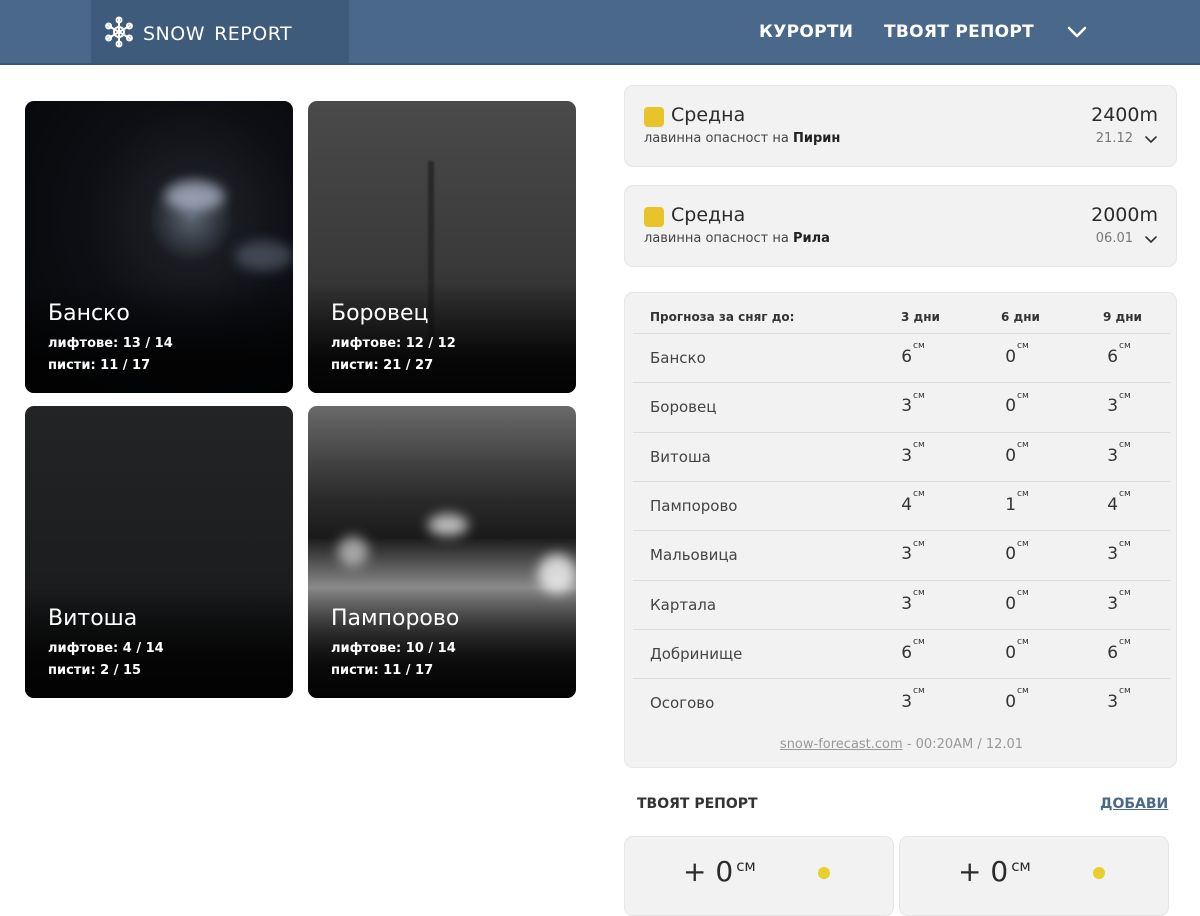  Describe the element at coordinates (382, 365) in the screenshot. I see `pistes-count: писти: 21 / 27` at that location.